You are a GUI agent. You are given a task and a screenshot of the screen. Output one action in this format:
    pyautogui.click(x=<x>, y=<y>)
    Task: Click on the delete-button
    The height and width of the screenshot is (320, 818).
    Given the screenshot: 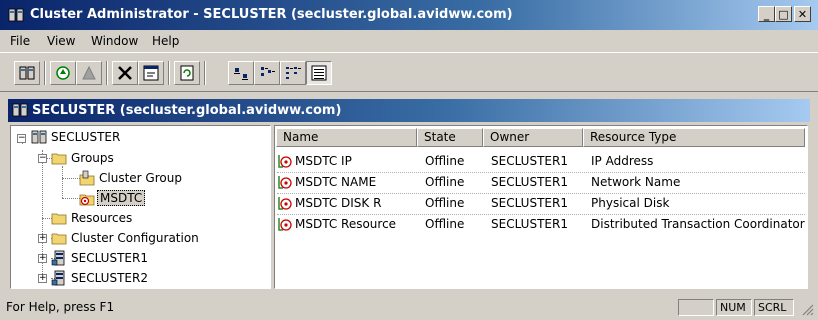 What is the action you would take?
    pyautogui.click(x=125, y=73)
    